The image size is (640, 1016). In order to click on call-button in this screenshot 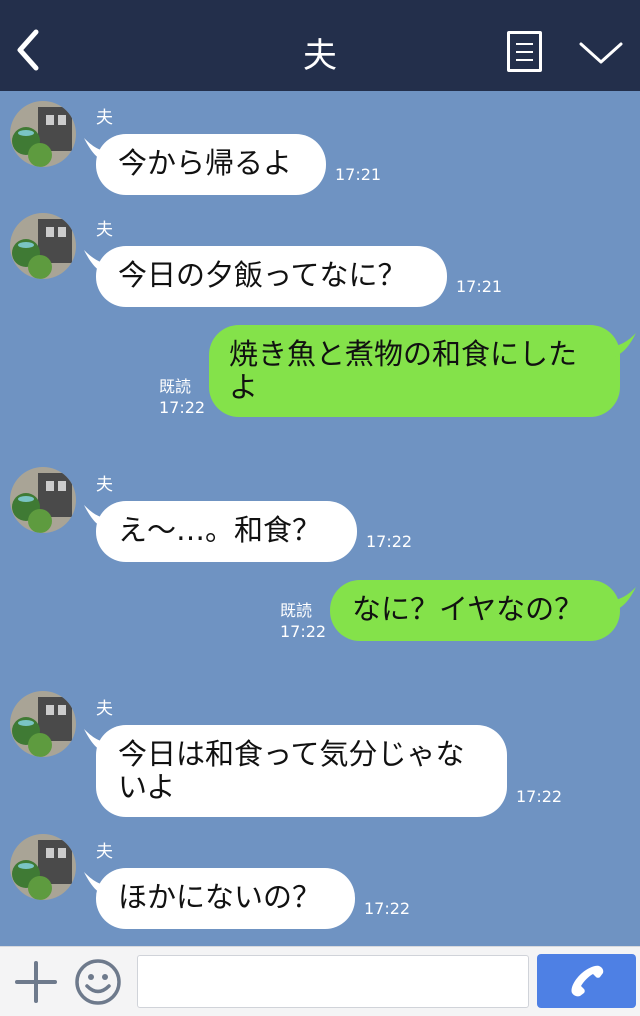, I will do `click(586, 981)`.